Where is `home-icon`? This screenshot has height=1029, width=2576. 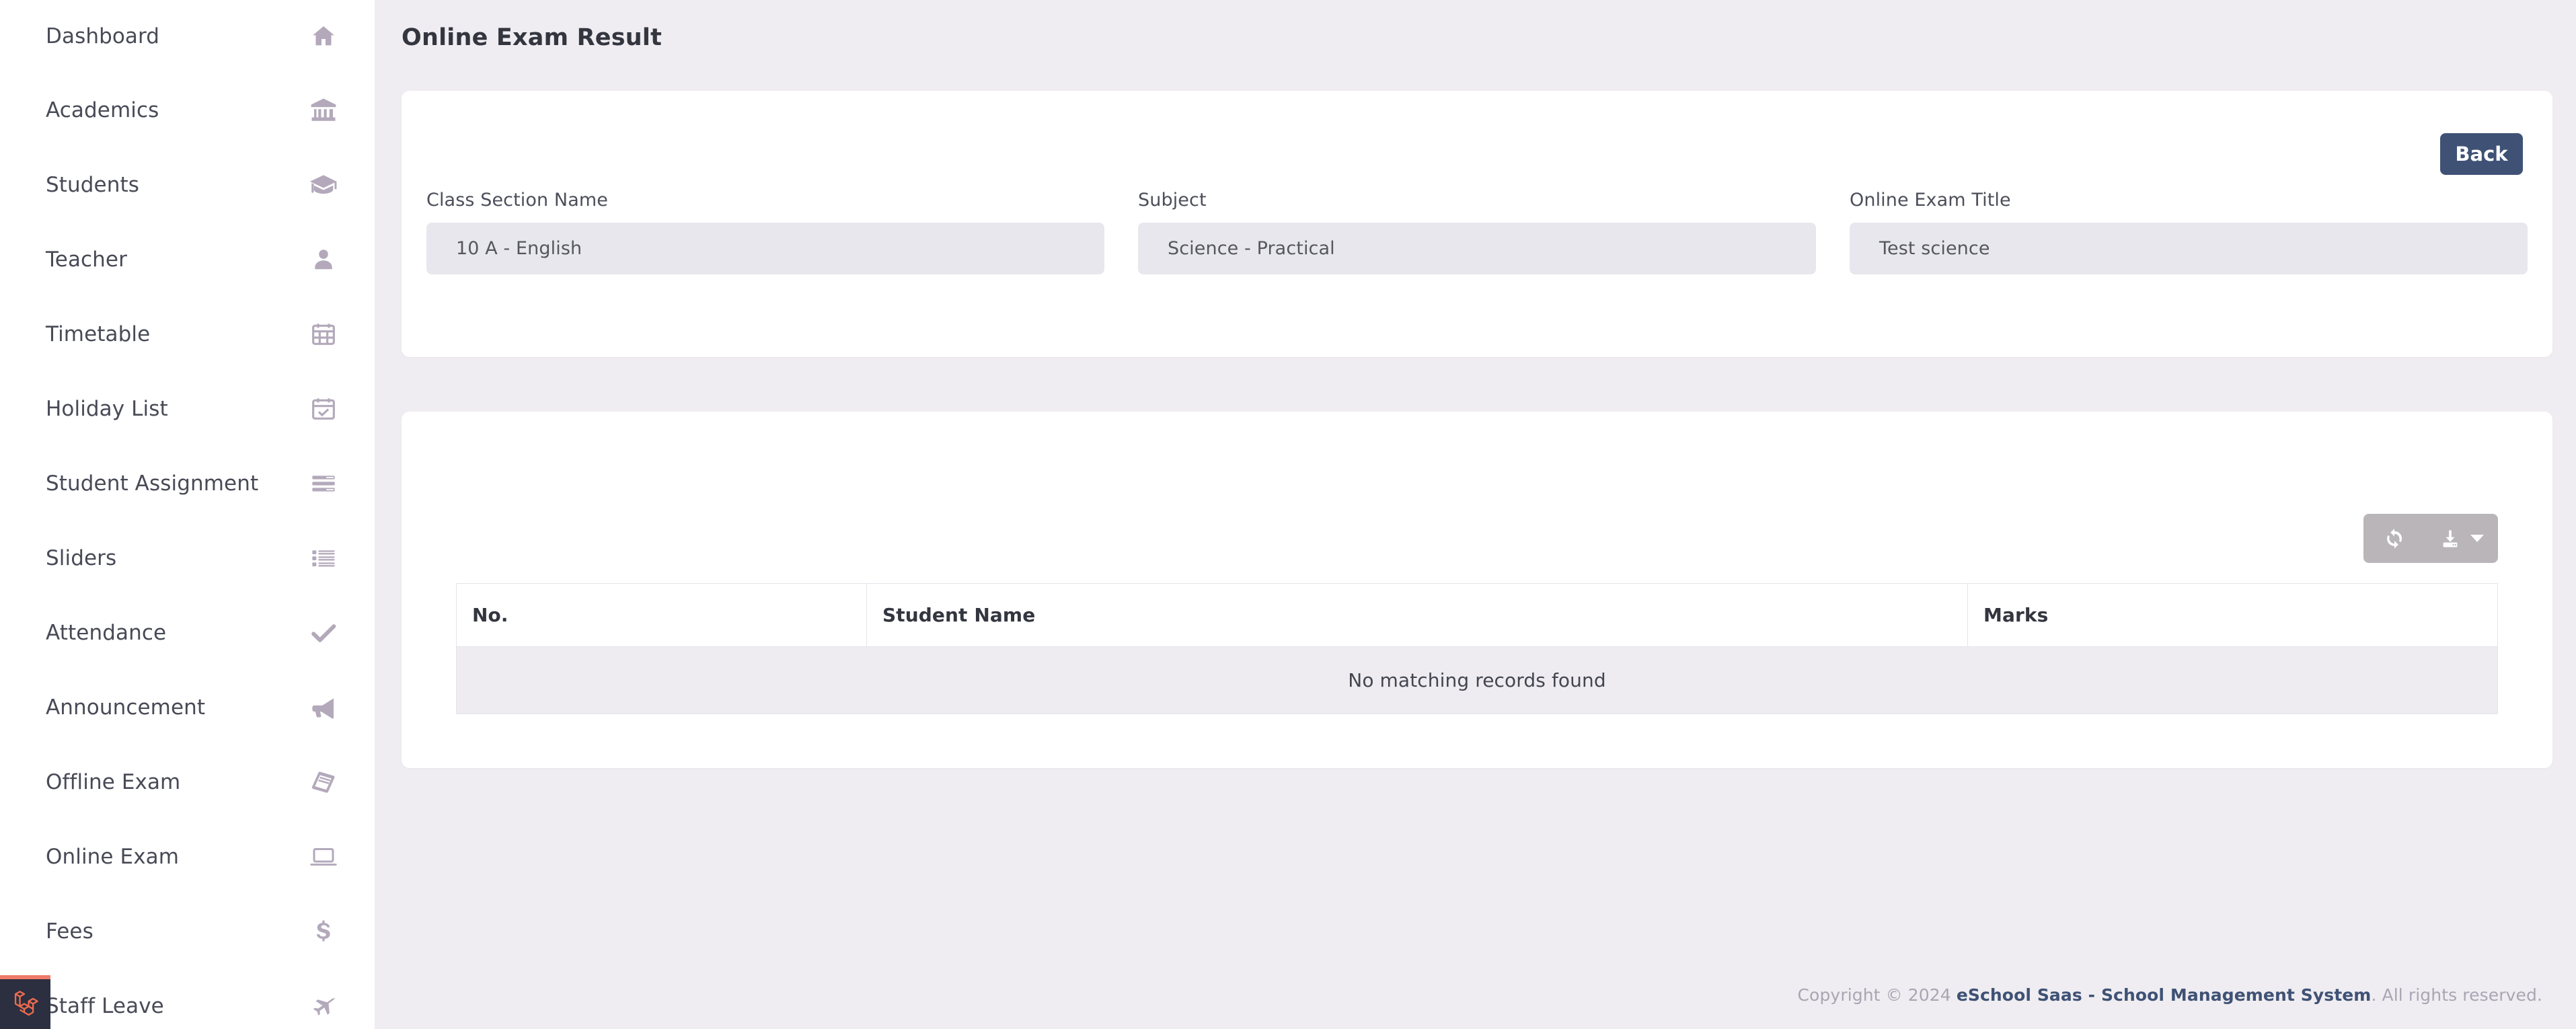
home-icon is located at coordinates (323, 36).